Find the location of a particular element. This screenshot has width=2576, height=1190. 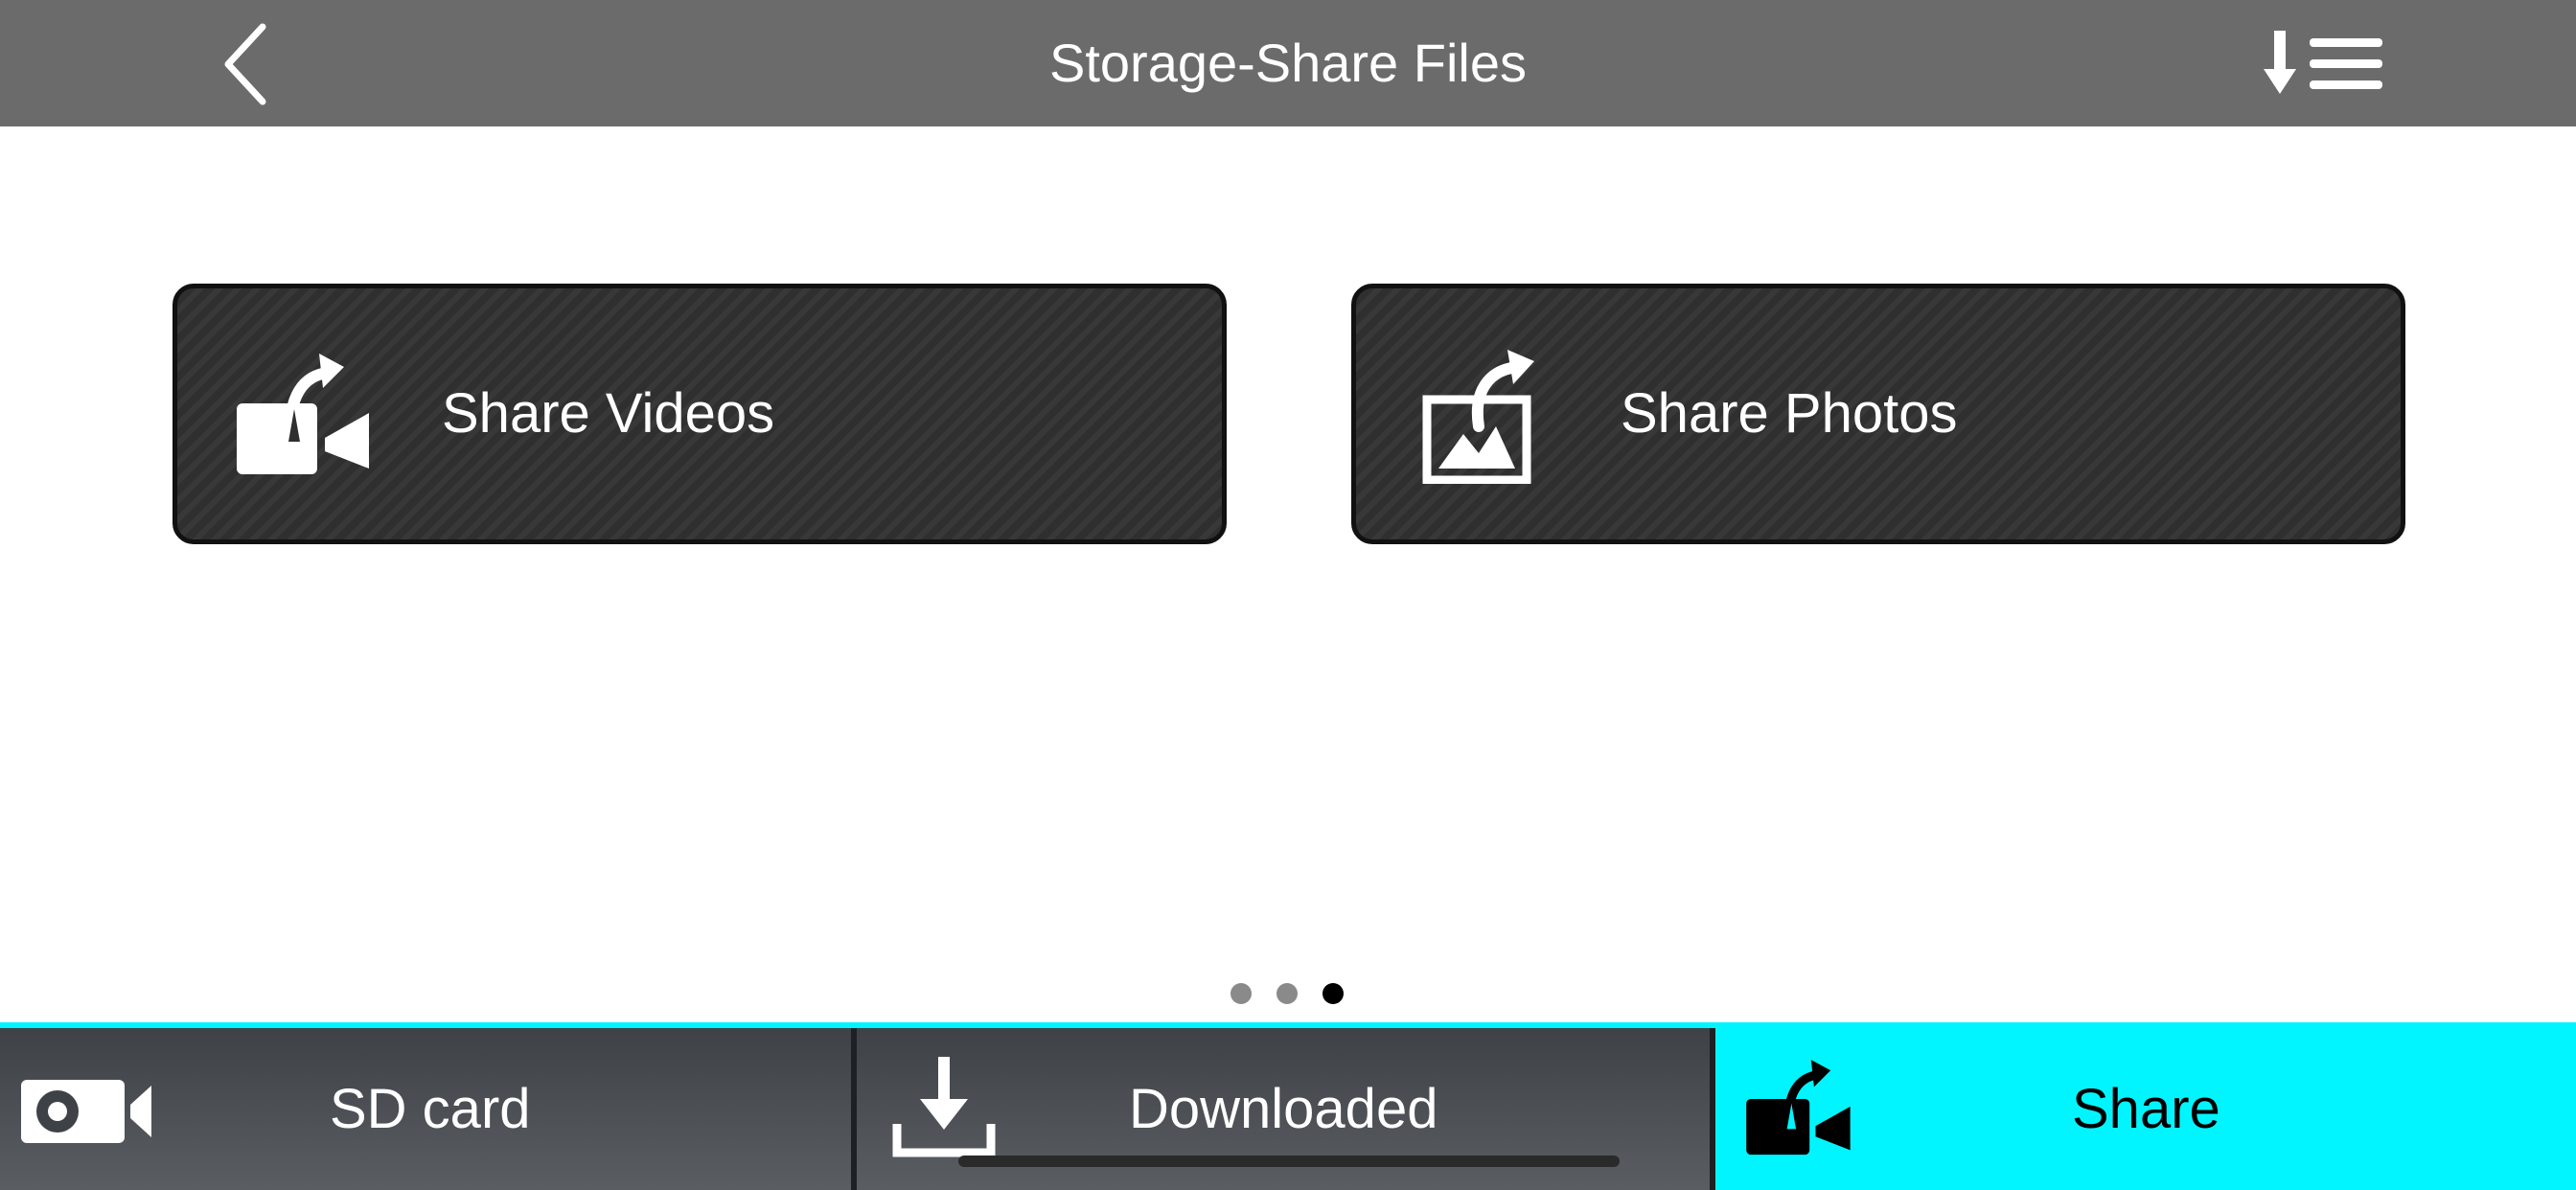

top-bar: Storage-Share Files is located at coordinates (1288, 63).